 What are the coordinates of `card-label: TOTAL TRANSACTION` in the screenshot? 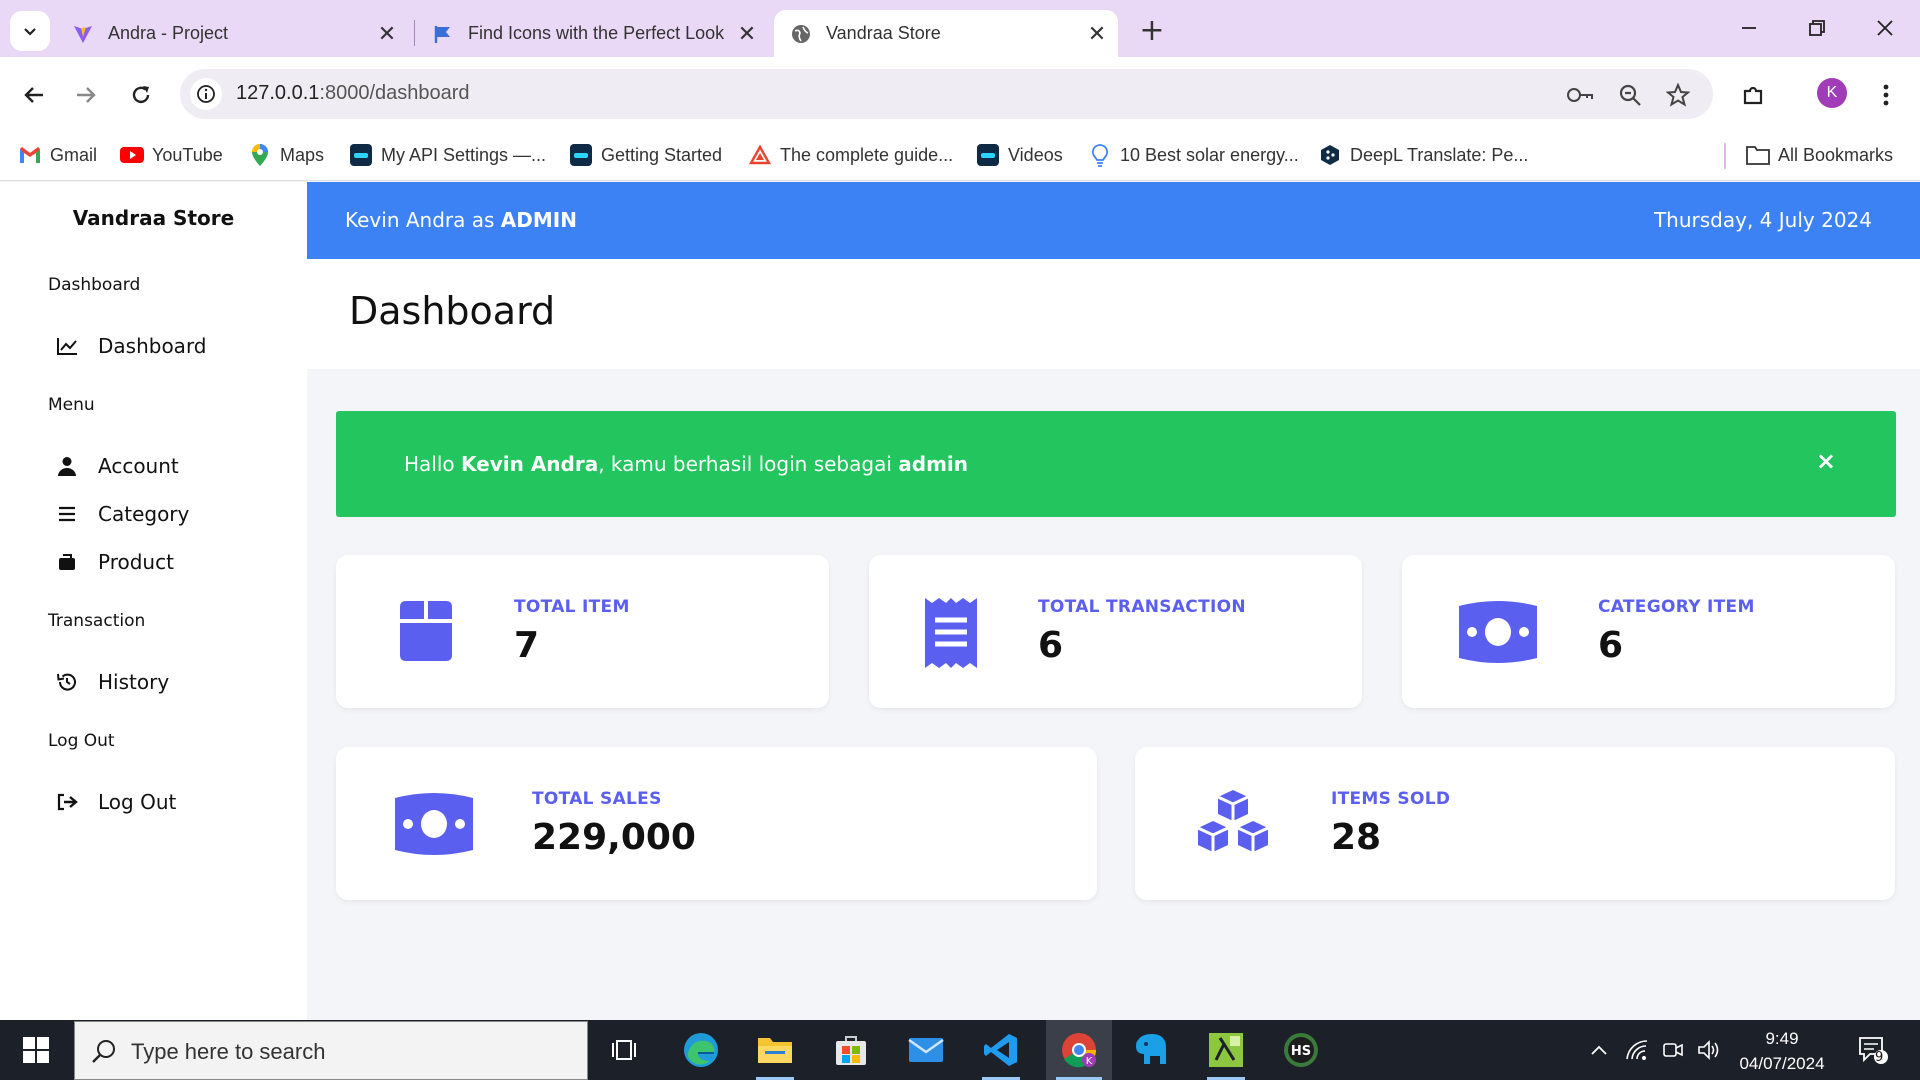 It's located at (1142, 607).